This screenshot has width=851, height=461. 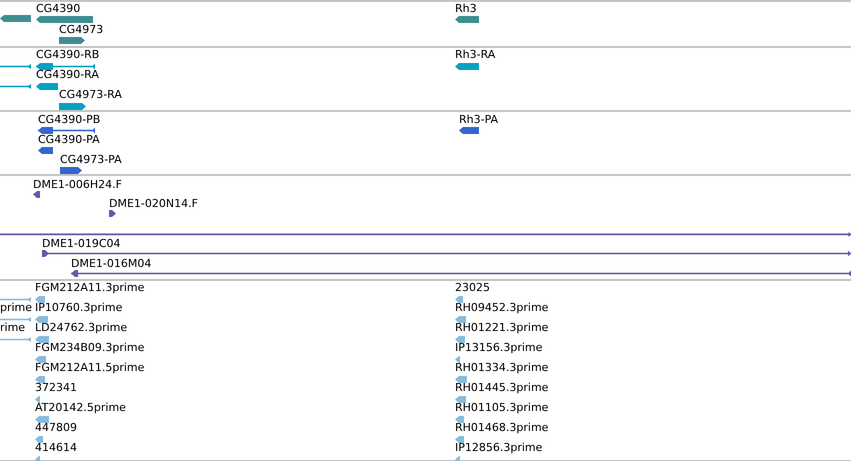 What do you see at coordinates (56, 448) in the screenshot?
I see `feature-label: 414614` at bounding box center [56, 448].